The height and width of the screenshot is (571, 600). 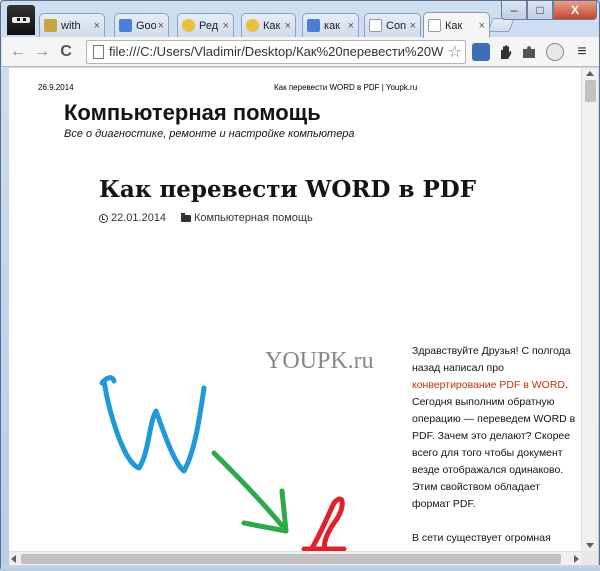 What do you see at coordinates (590, 73) in the screenshot?
I see `scroll-up-arrow-icon` at bounding box center [590, 73].